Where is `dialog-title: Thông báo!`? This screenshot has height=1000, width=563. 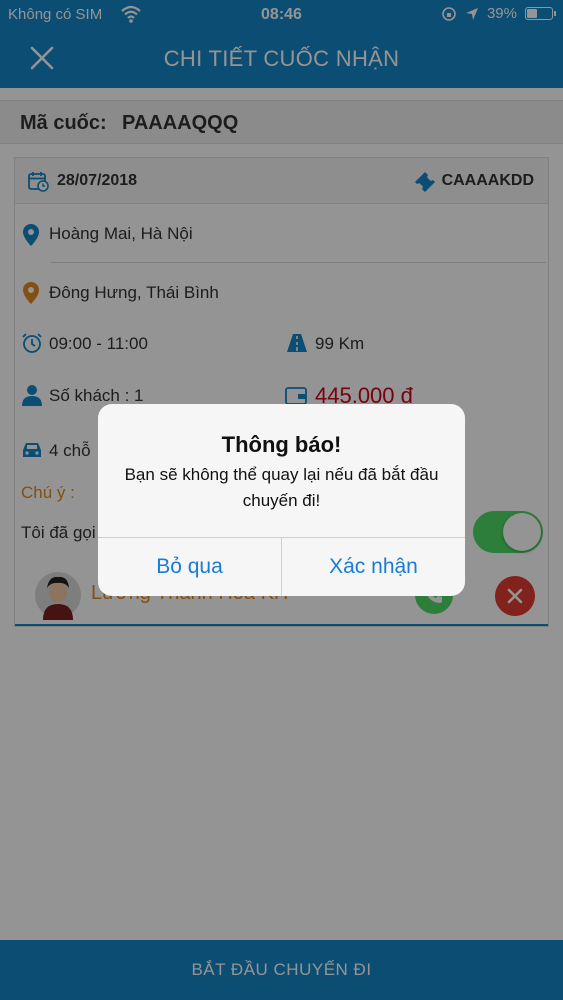 dialog-title: Thông báo! is located at coordinates (281, 444).